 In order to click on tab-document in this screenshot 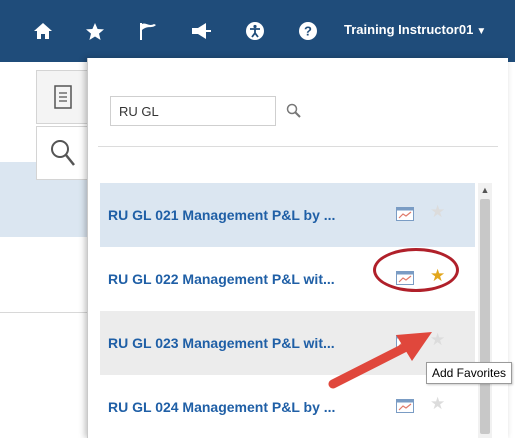, I will do `click(62, 97)`.